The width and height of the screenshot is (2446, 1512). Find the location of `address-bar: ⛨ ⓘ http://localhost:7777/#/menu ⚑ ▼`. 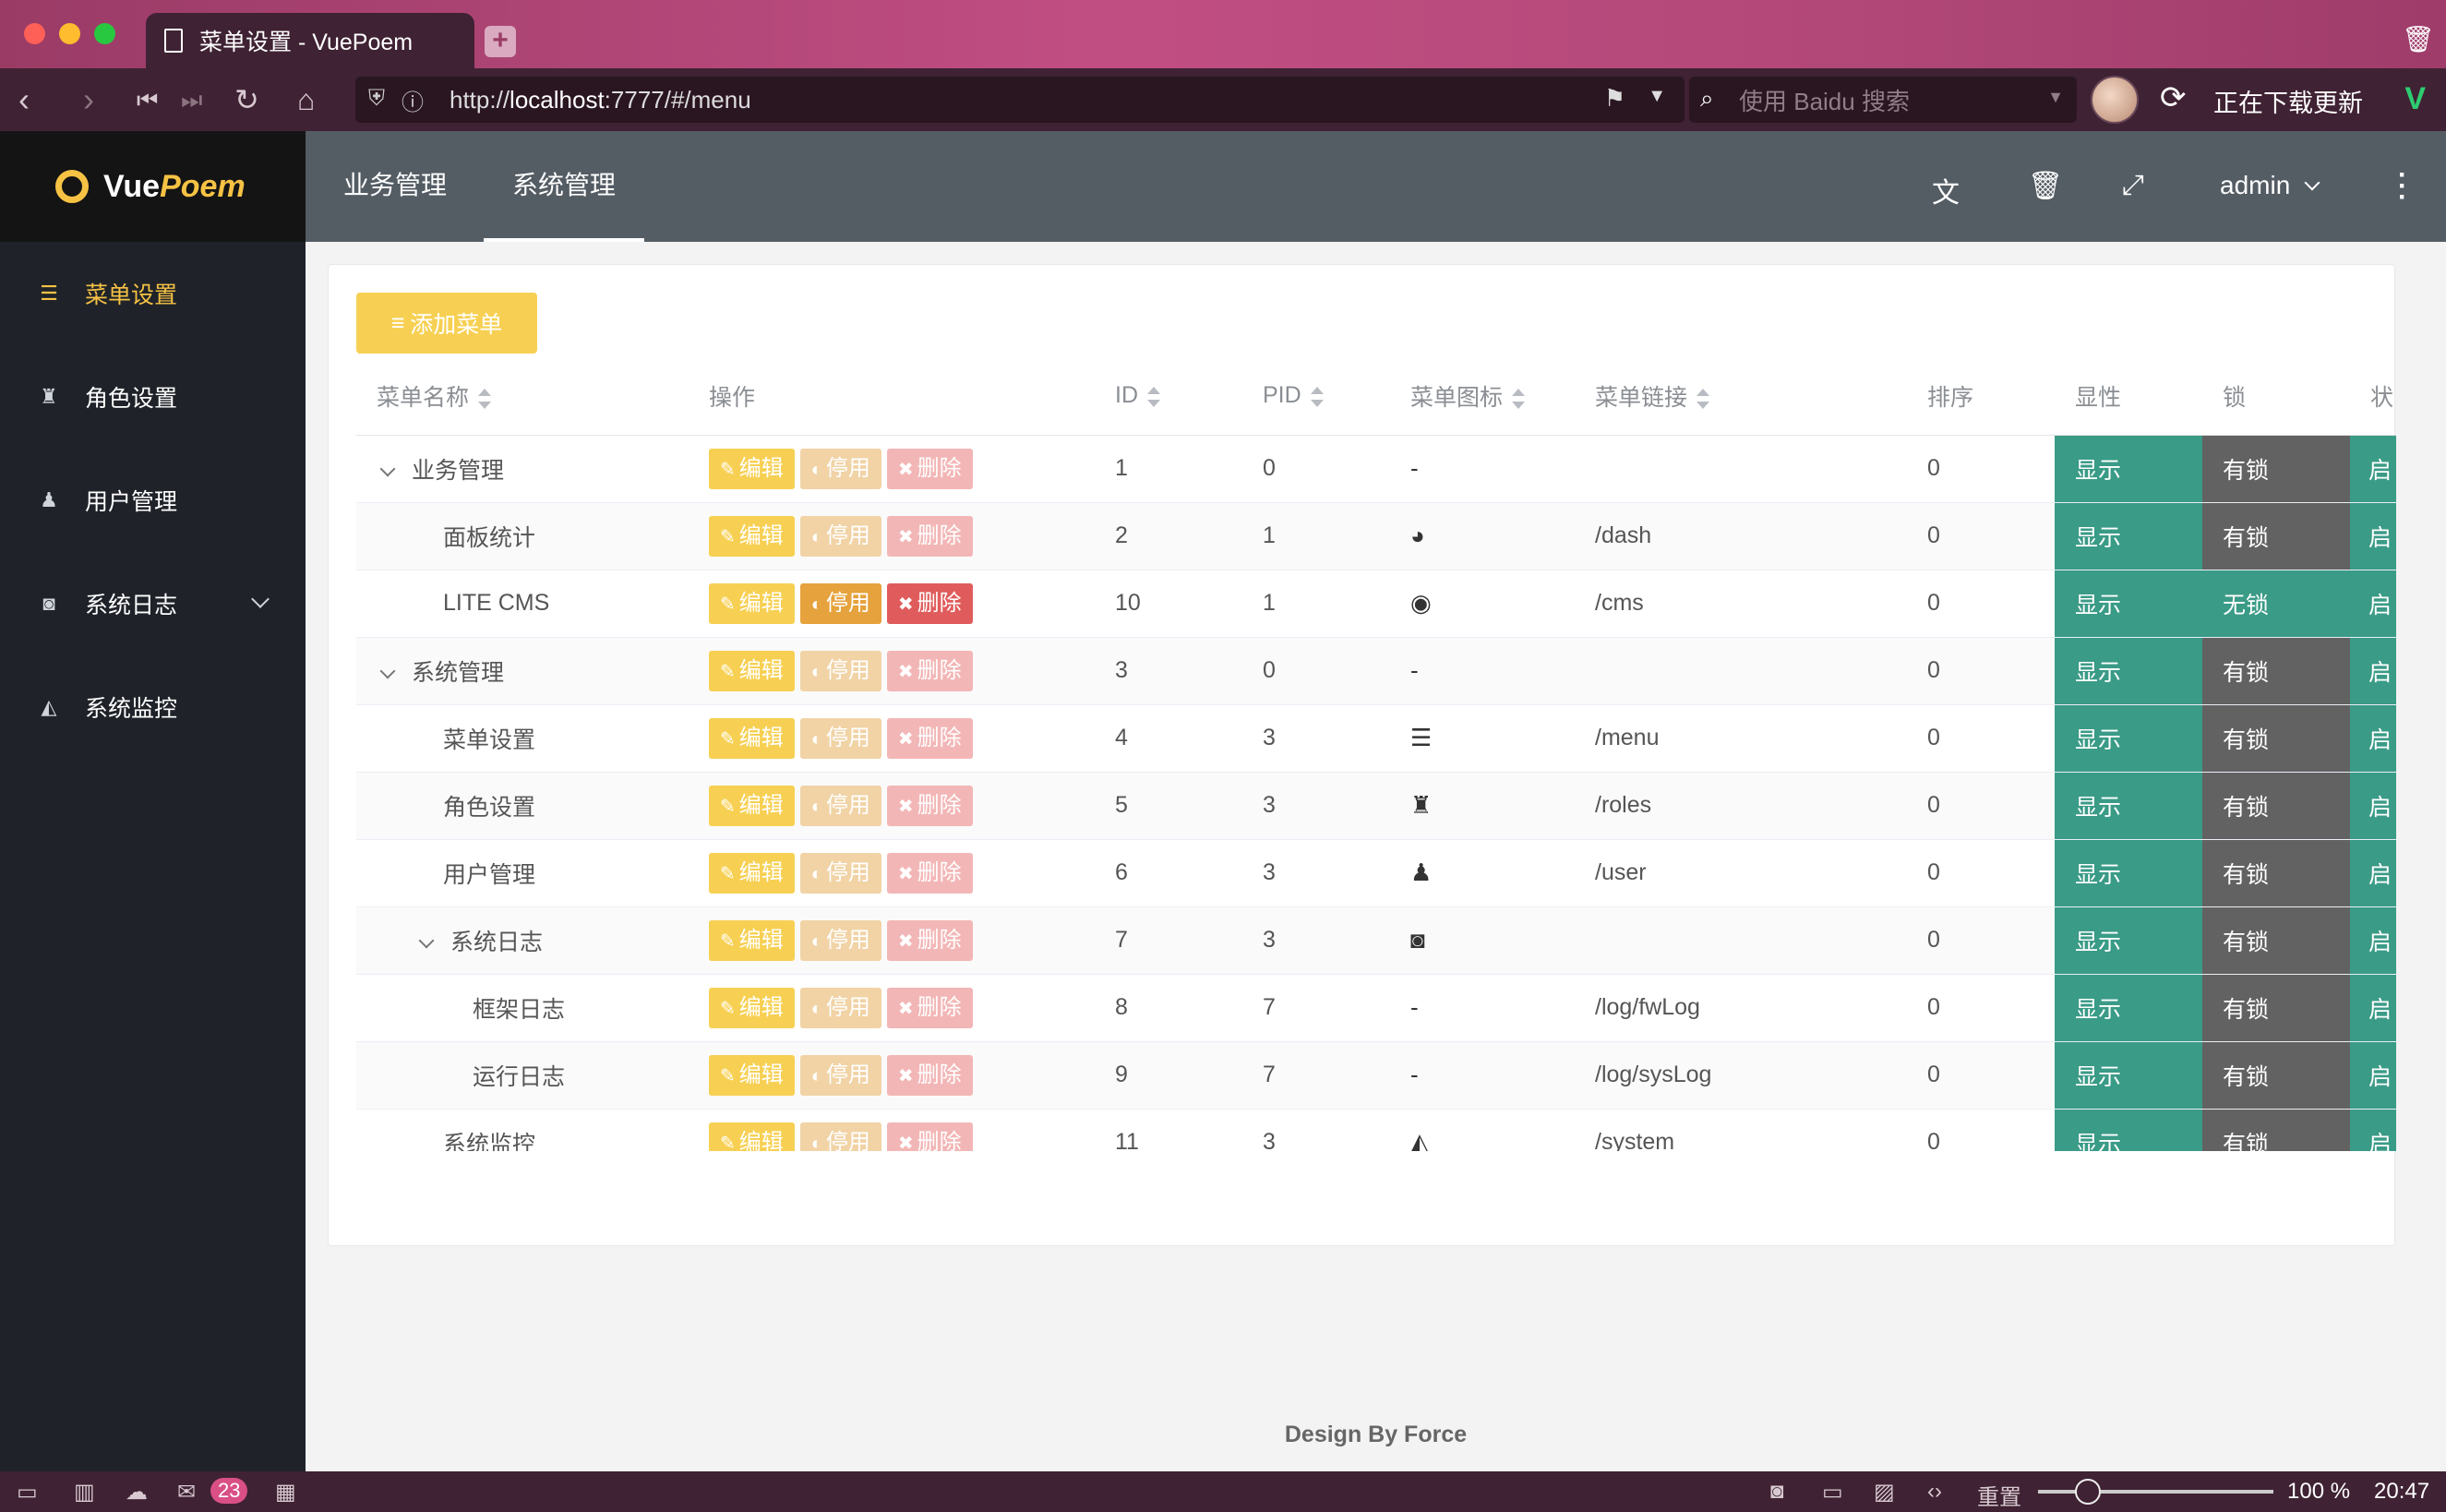

address-bar: ⛨ ⓘ http://localhost:7777/#/menu ⚑ ▼ is located at coordinates (1020, 100).